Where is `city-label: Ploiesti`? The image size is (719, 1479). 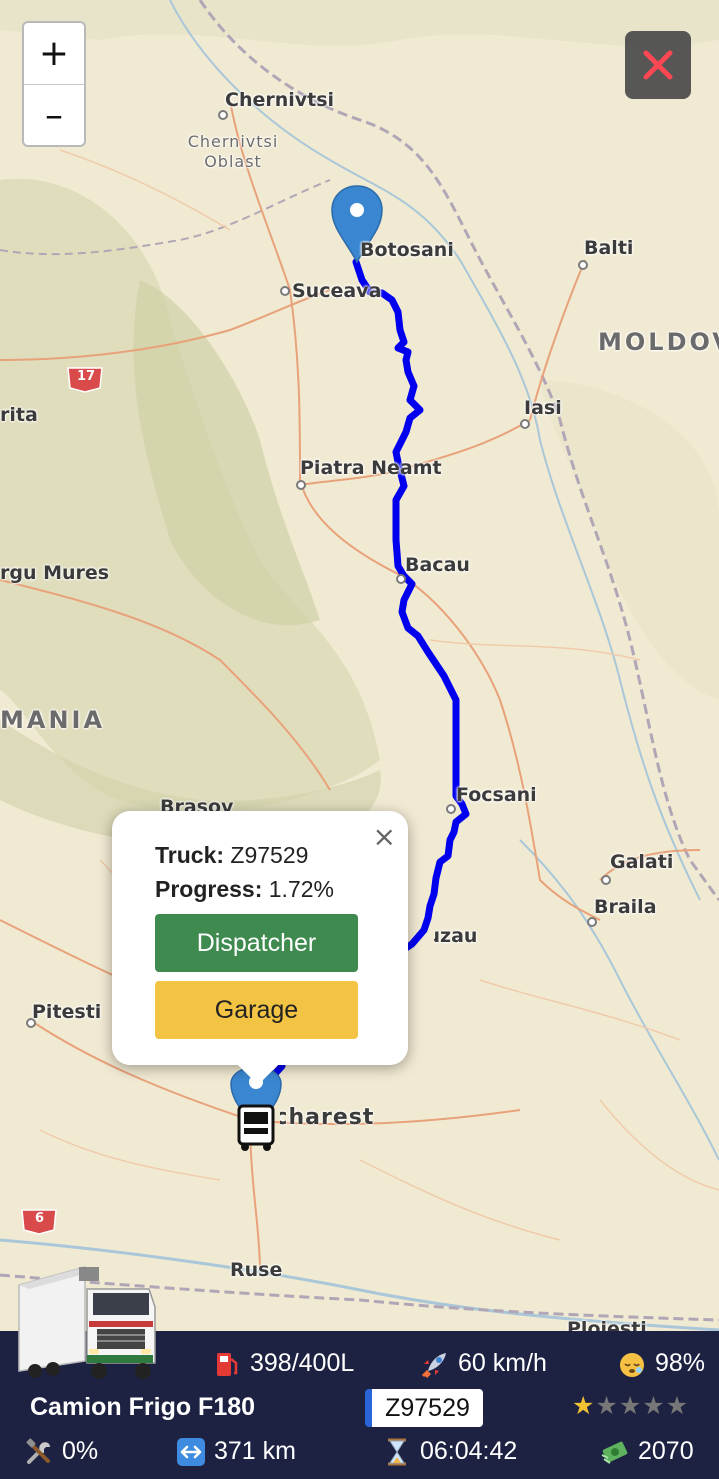 city-label: Ploiesti is located at coordinates (607, 1324).